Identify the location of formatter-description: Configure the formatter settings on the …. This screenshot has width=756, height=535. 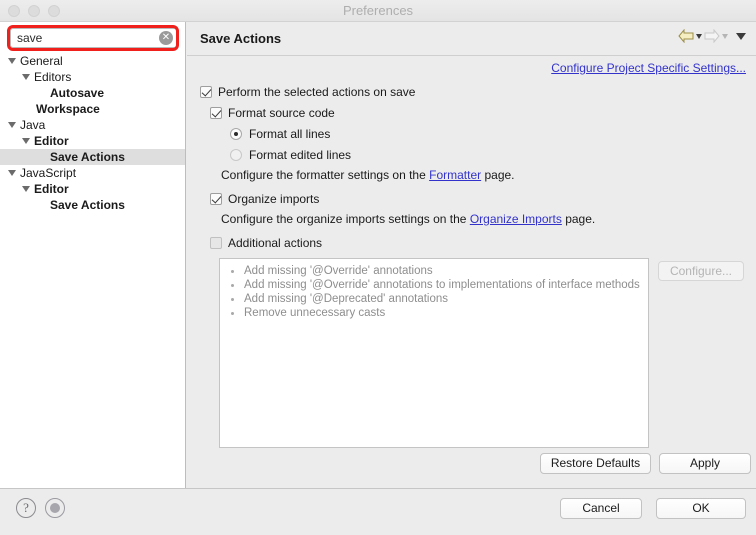
(488, 175).